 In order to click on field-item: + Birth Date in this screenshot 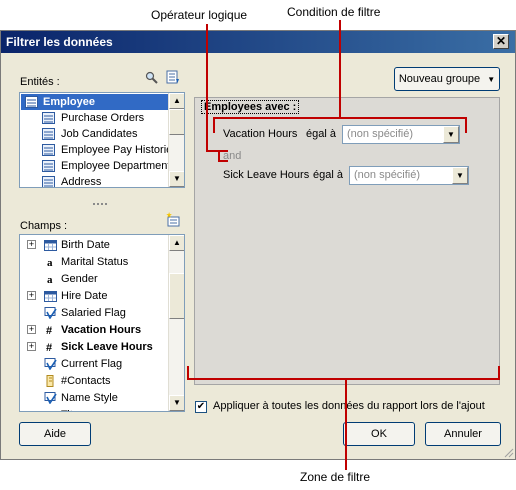, I will do `click(102, 245)`.